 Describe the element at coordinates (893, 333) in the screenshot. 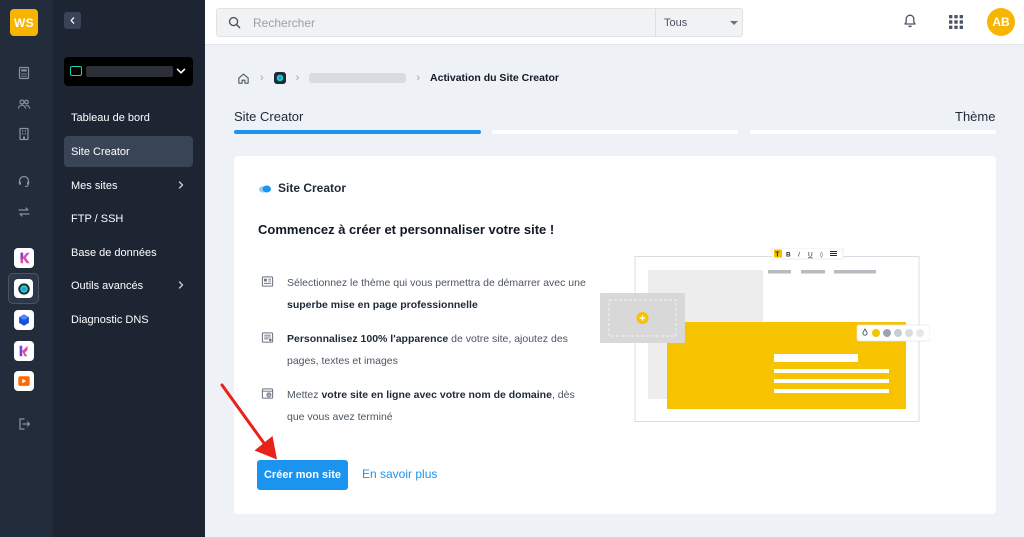

I see `color-picker-icon` at that location.